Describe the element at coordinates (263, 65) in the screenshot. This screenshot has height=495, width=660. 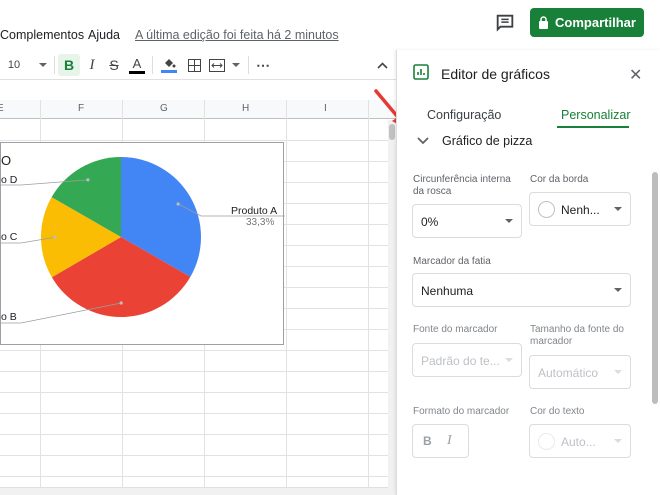
I see `more-icon: ⋯` at that location.